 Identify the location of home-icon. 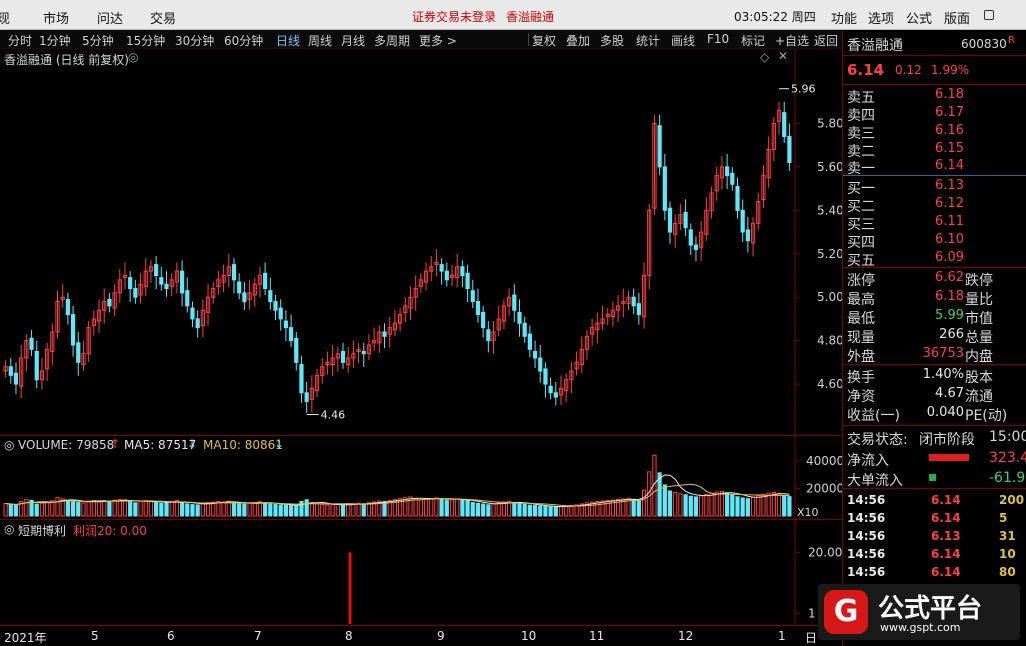
(989, 15).